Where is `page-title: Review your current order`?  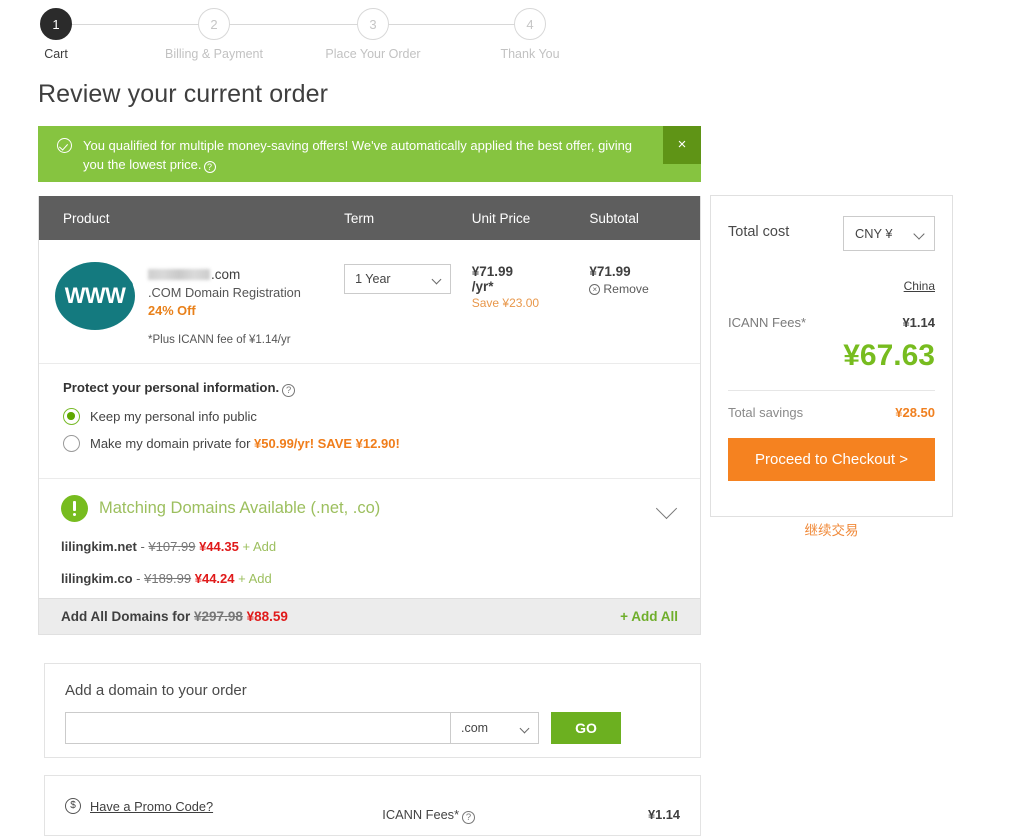 page-title: Review your current order is located at coordinates (183, 94).